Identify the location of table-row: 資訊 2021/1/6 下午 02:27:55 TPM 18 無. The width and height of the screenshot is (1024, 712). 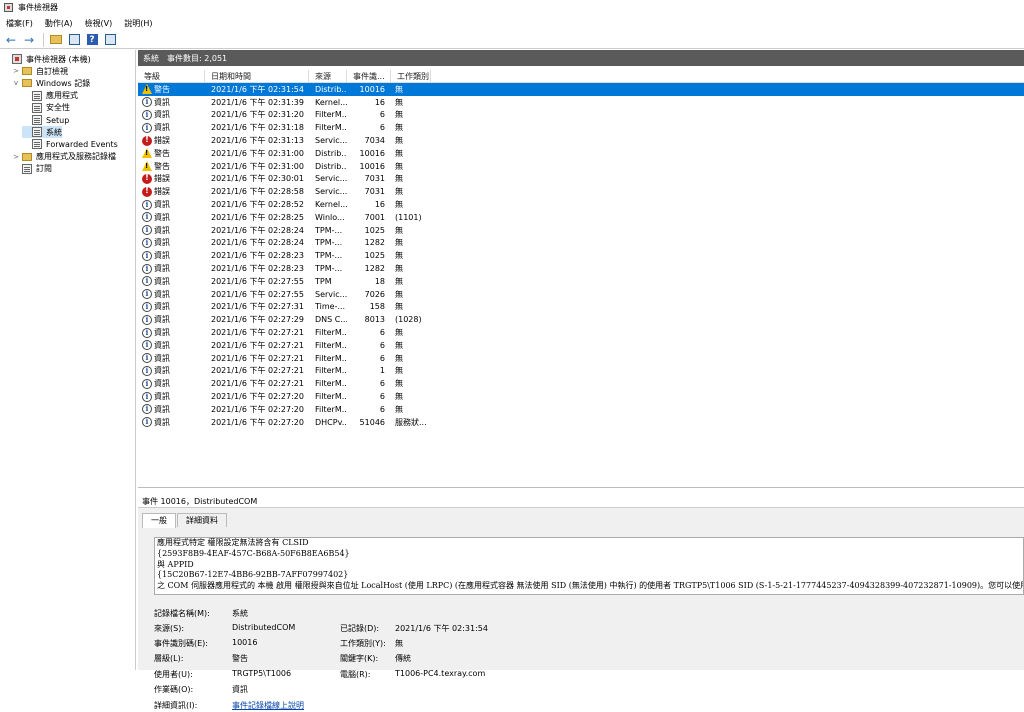
(581, 281).